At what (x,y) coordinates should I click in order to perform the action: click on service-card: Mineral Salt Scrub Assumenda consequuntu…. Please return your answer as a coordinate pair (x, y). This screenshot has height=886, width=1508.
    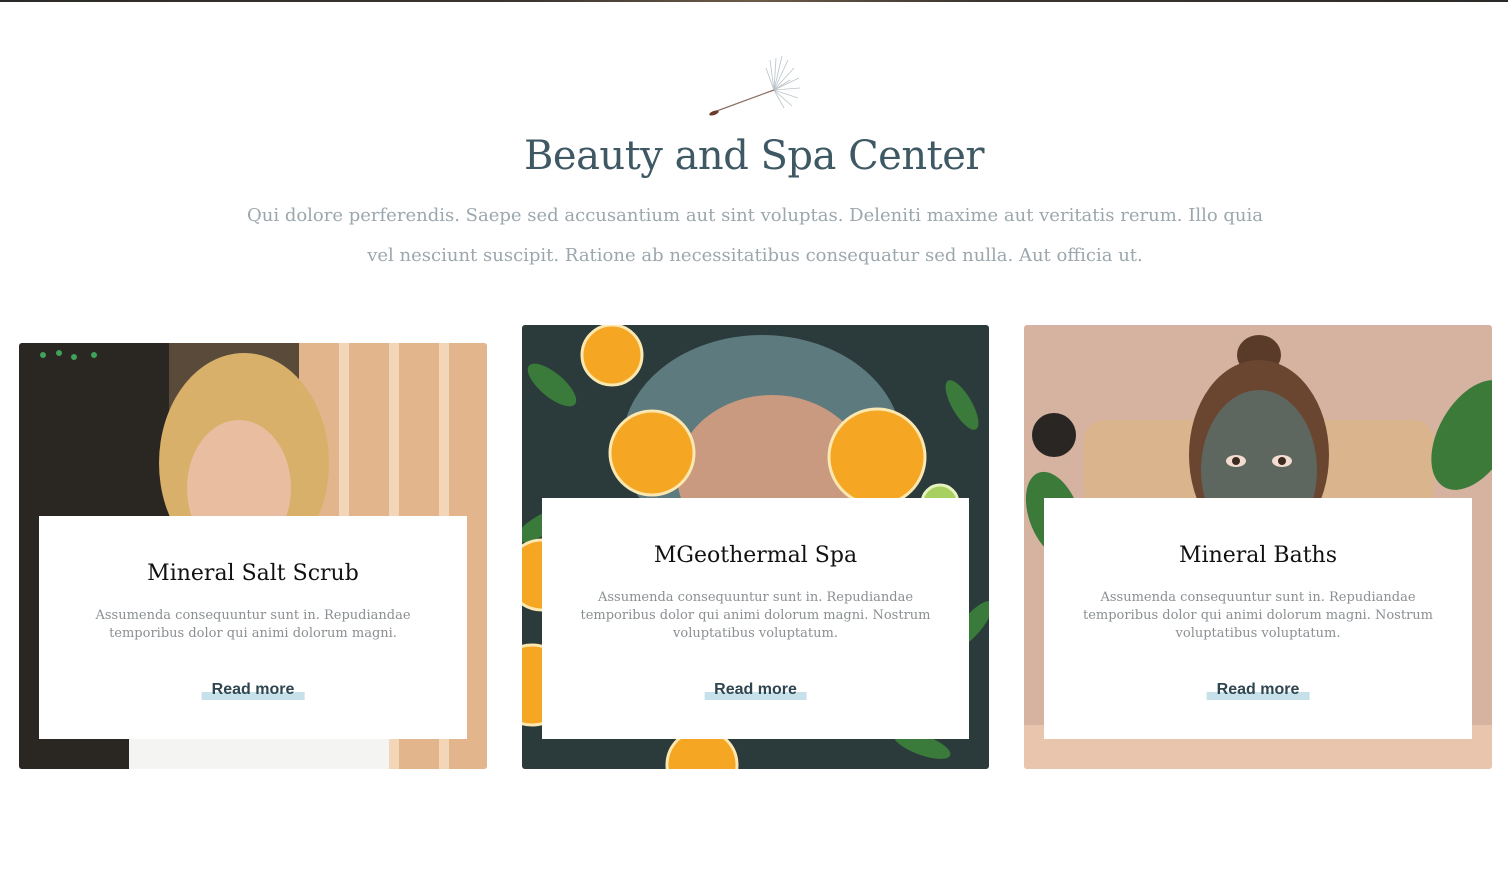
    Looking at the image, I should click on (253, 556).